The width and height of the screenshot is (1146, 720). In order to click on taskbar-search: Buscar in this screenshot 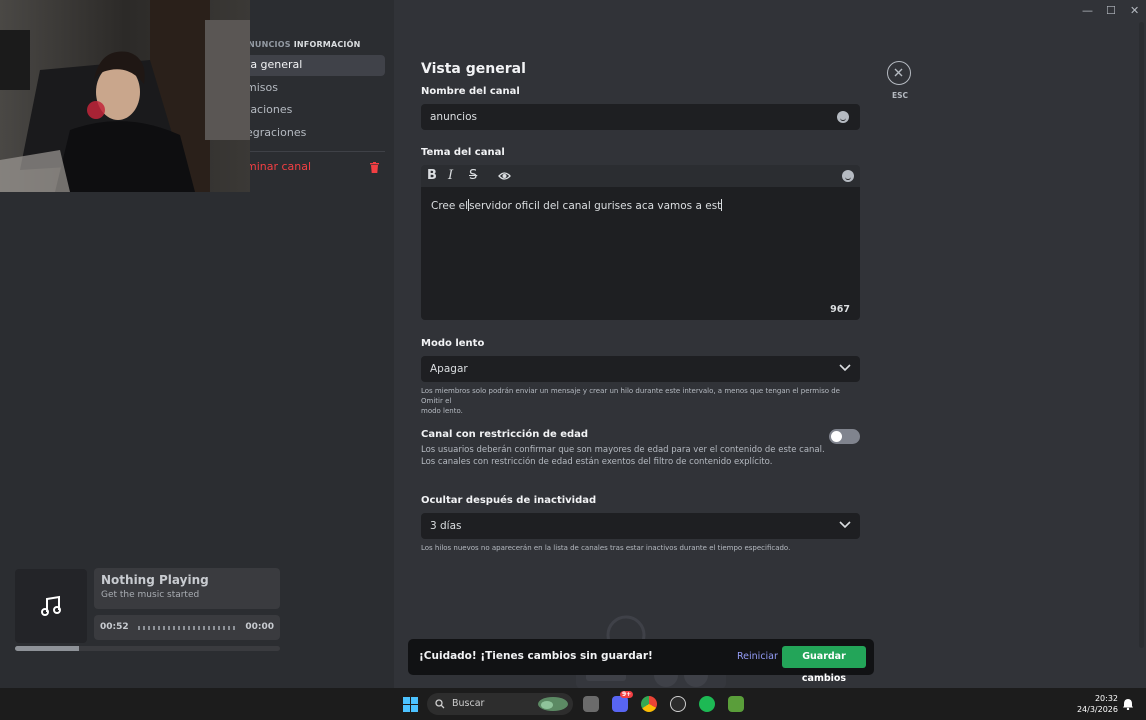, I will do `click(500, 704)`.